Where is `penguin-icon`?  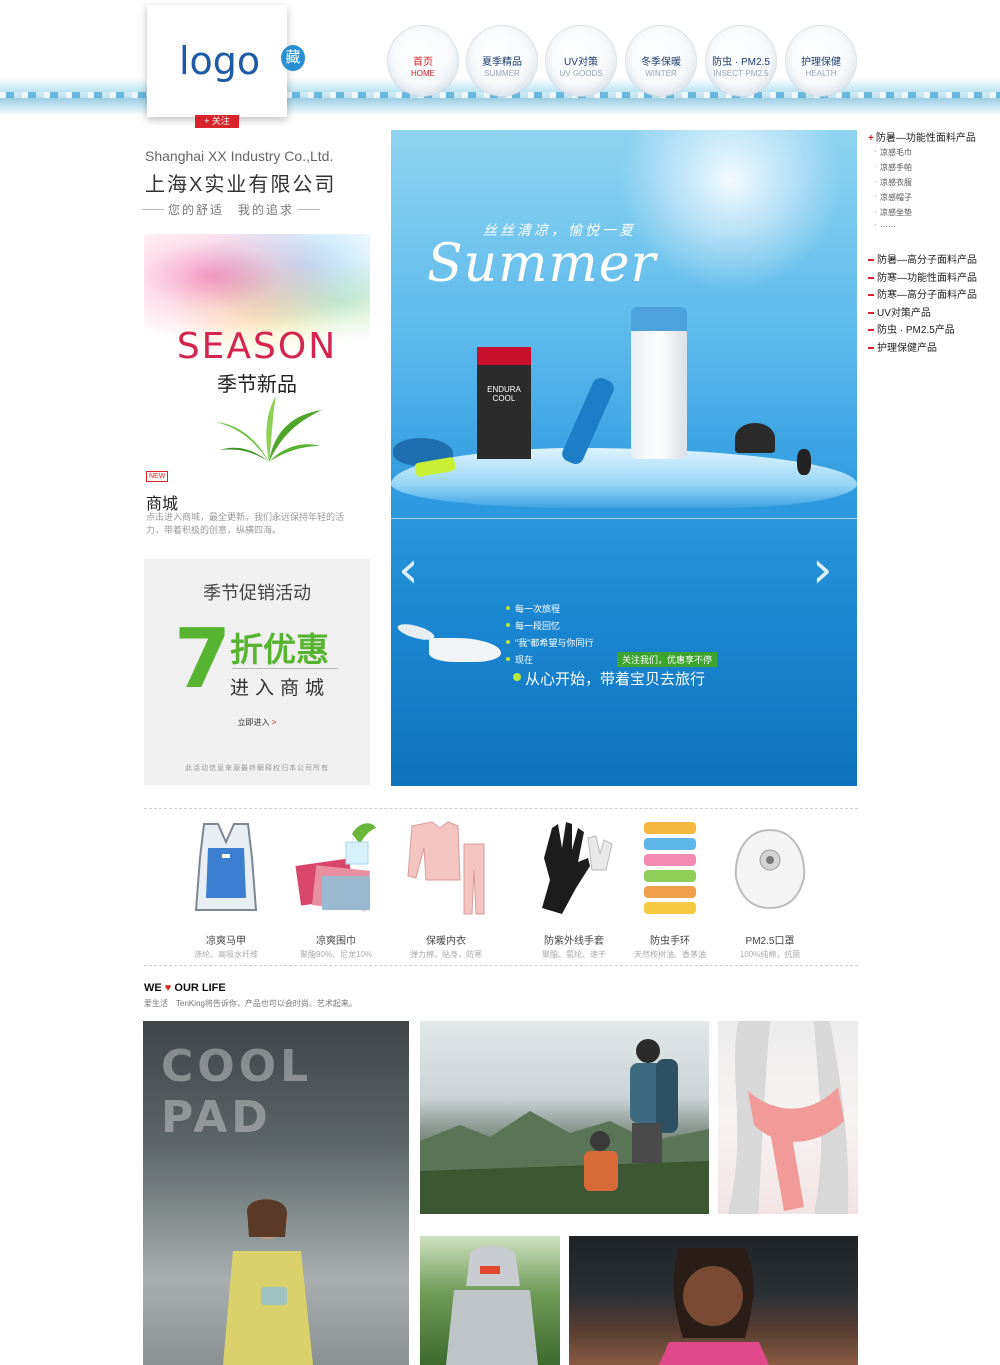 penguin-icon is located at coordinates (804, 462).